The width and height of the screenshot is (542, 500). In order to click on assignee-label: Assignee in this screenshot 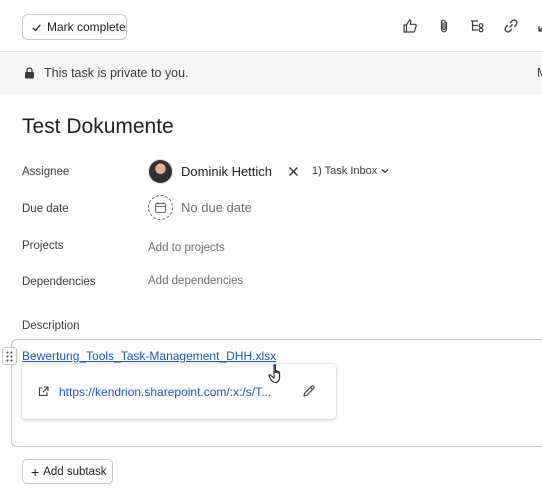, I will do `click(46, 172)`.